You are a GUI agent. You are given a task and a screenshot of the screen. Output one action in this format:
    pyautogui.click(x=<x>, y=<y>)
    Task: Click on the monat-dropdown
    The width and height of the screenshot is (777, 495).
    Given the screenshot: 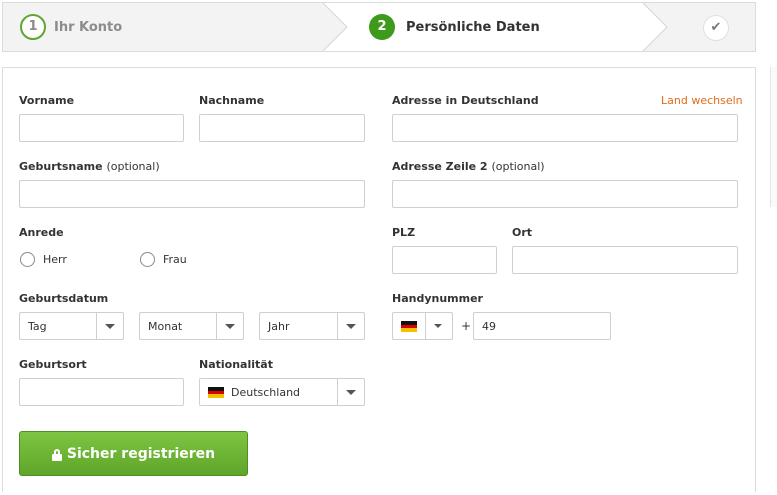 What is the action you would take?
    pyautogui.click(x=229, y=326)
    